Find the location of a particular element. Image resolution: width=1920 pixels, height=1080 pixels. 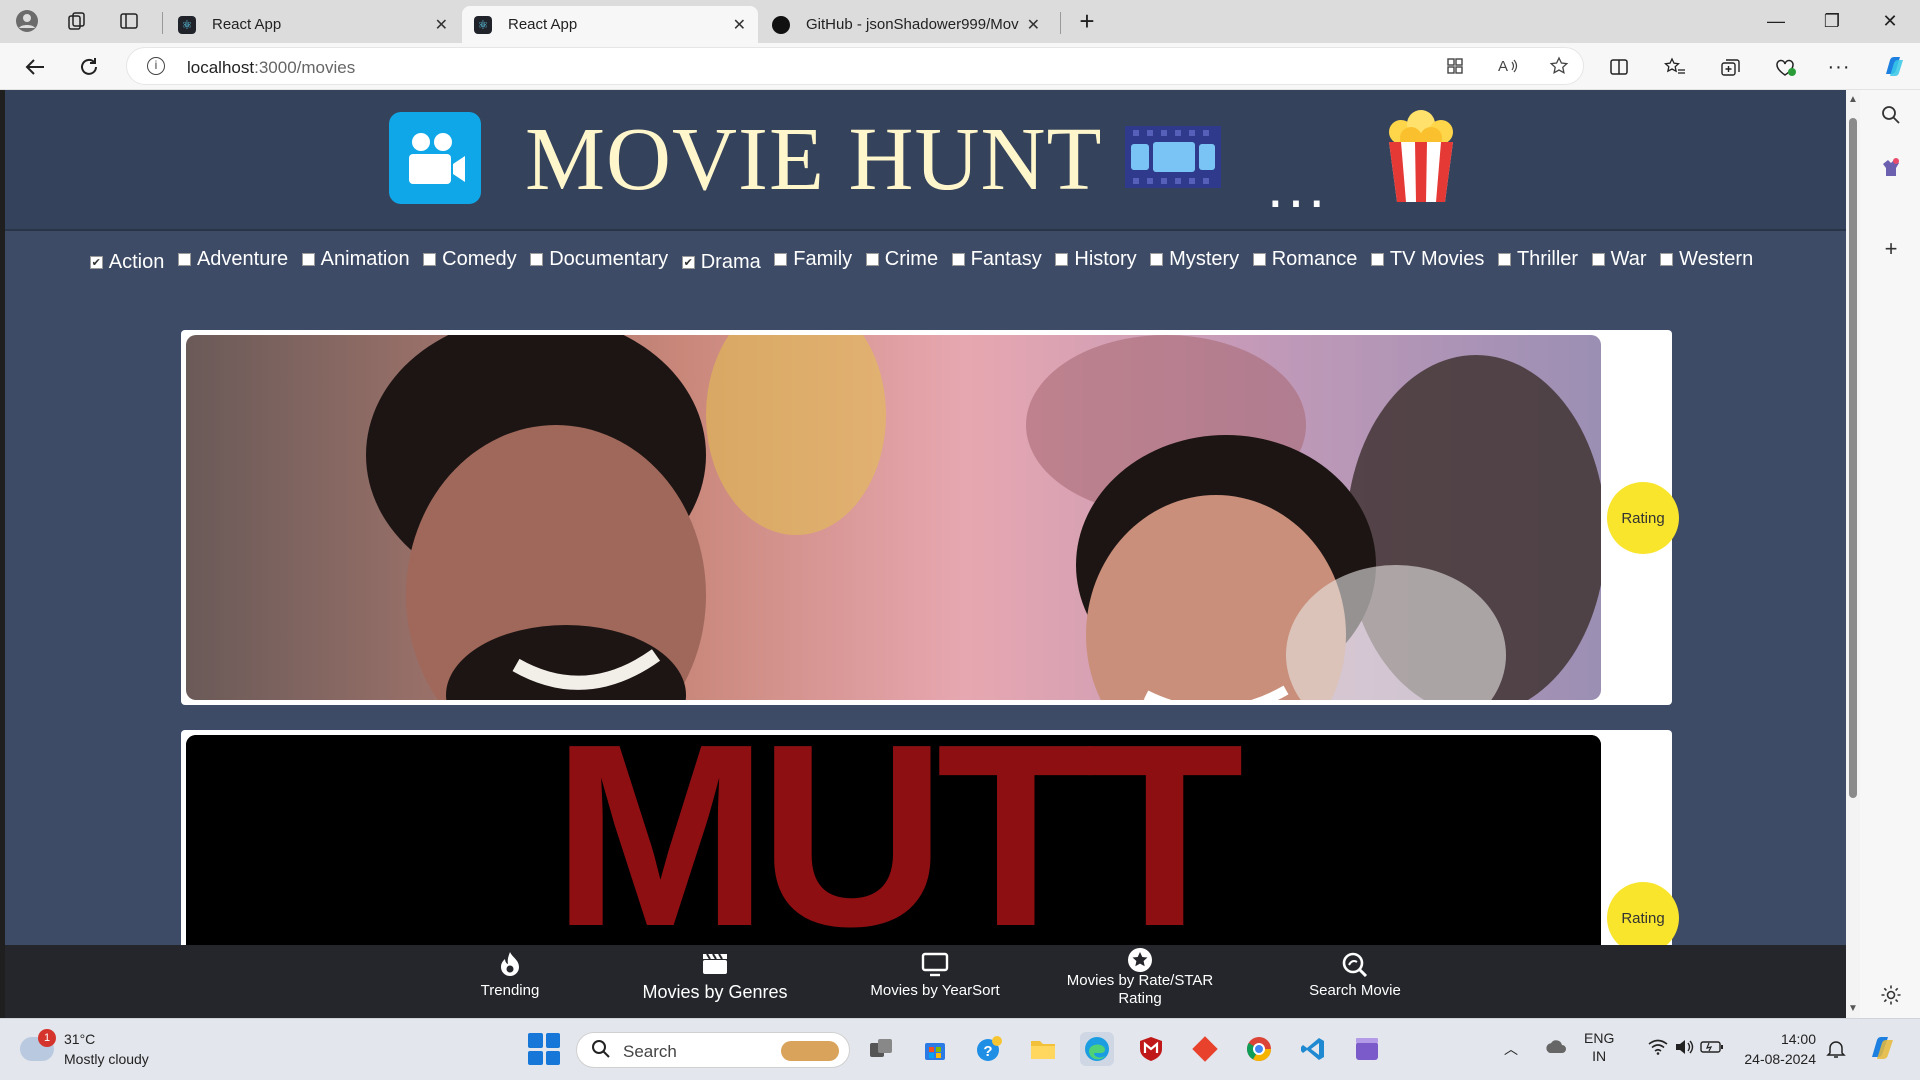

nav-movies-by-yearsort: Movies by YearSort is located at coordinates (935, 975).